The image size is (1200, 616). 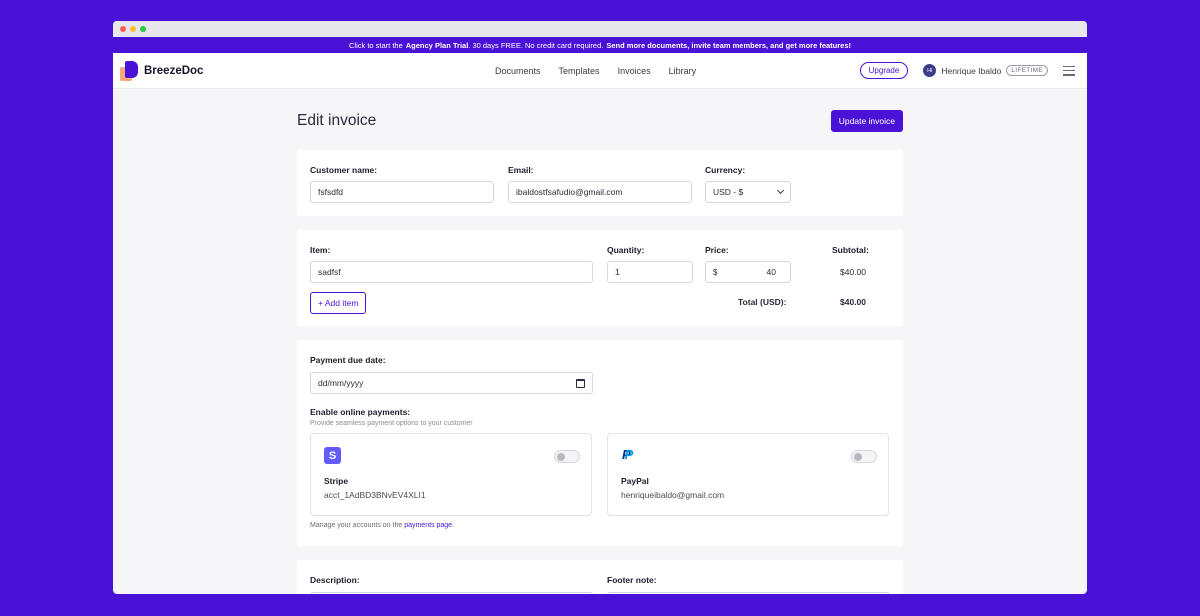 What do you see at coordinates (129, 70) in the screenshot?
I see `breezedoc-logo-icon` at bounding box center [129, 70].